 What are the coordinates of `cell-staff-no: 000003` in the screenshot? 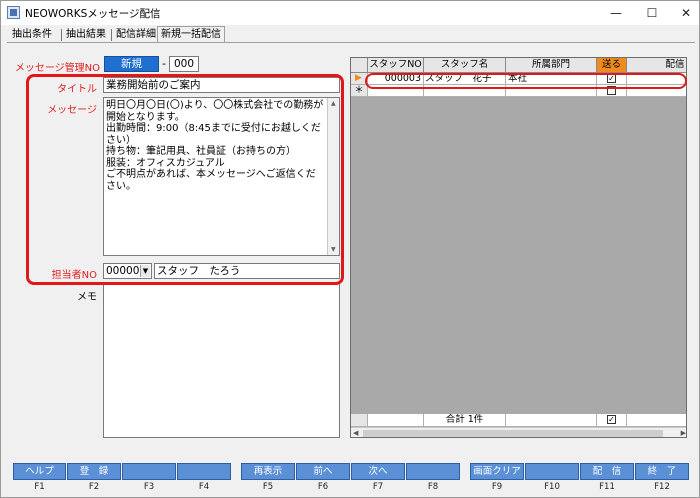 It's located at (396, 79).